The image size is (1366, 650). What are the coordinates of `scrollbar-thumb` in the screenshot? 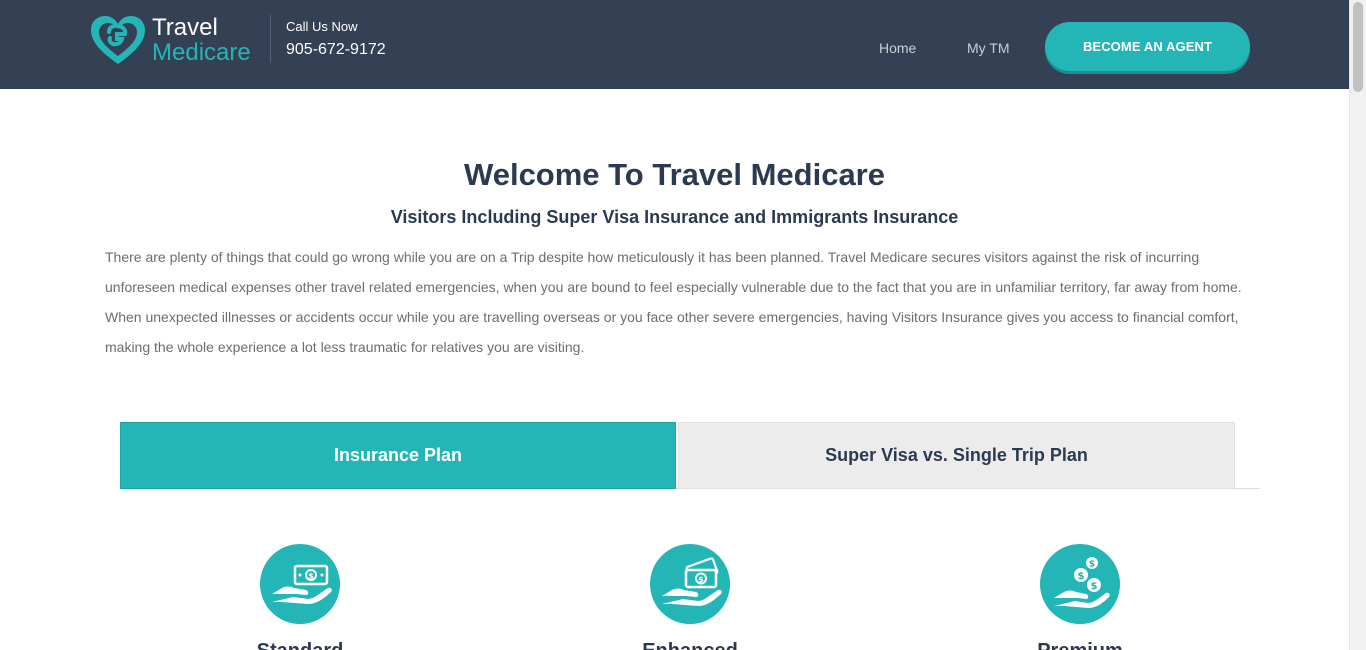 It's located at (1358, 47).